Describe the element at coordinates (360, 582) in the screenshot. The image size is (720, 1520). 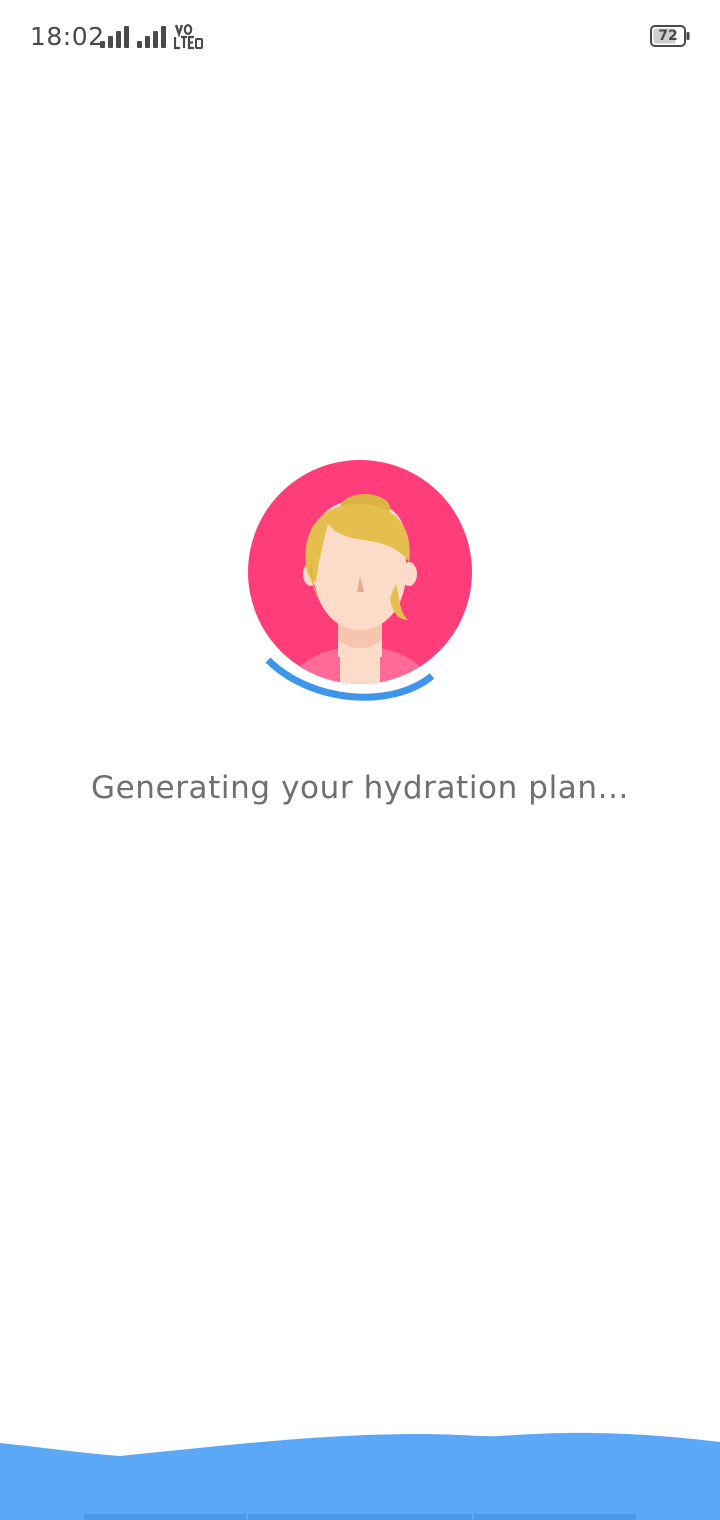
I see `avatar-loader` at that location.